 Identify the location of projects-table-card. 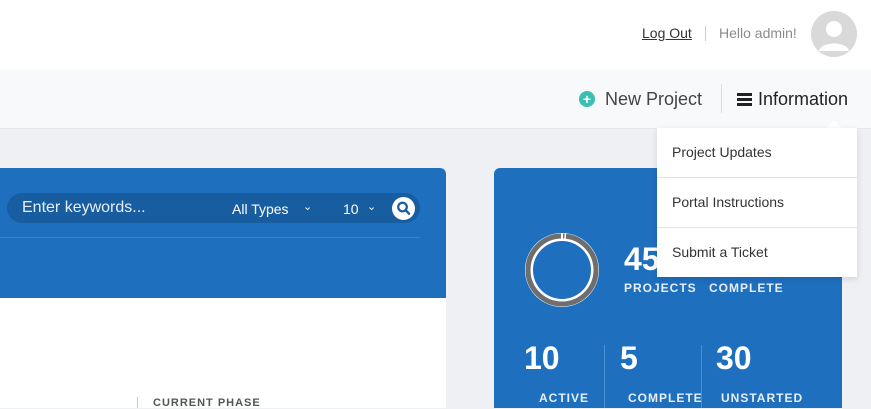
(223, 353).